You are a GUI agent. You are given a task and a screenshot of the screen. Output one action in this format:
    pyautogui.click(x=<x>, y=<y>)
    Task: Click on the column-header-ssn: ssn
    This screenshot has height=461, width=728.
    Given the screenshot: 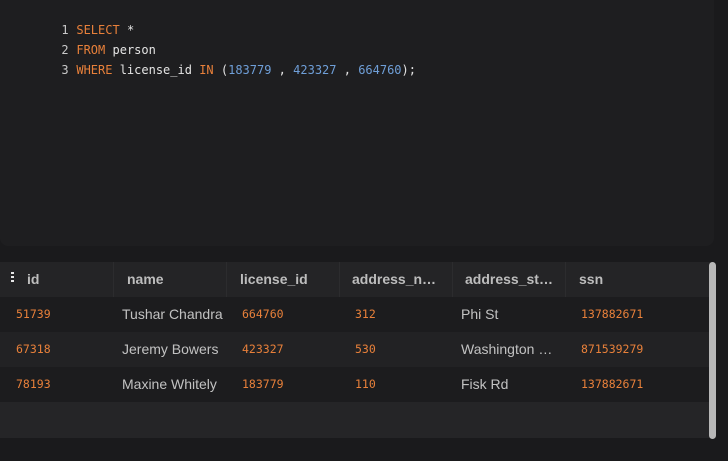 What is the action you would take?
    pyautogui.click(x=634, y=279)
    